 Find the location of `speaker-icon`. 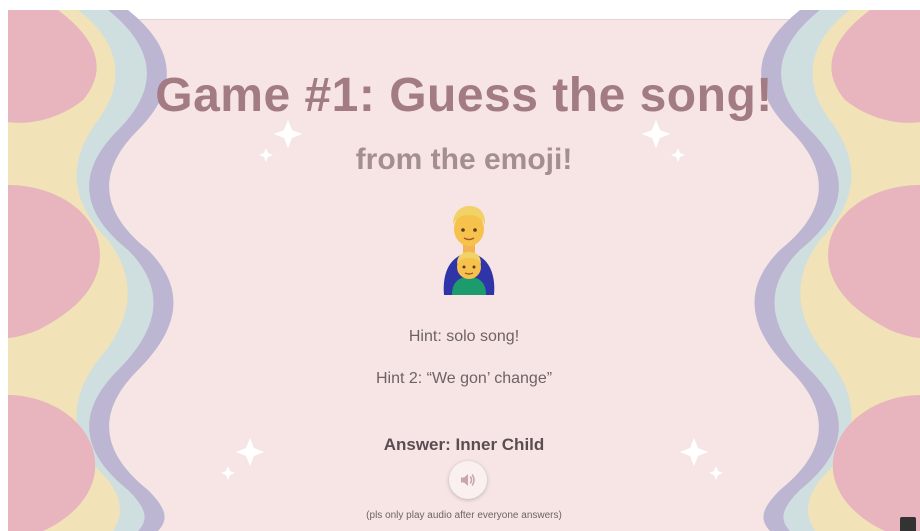

speaker-icon is located at coordinates (468, 480).